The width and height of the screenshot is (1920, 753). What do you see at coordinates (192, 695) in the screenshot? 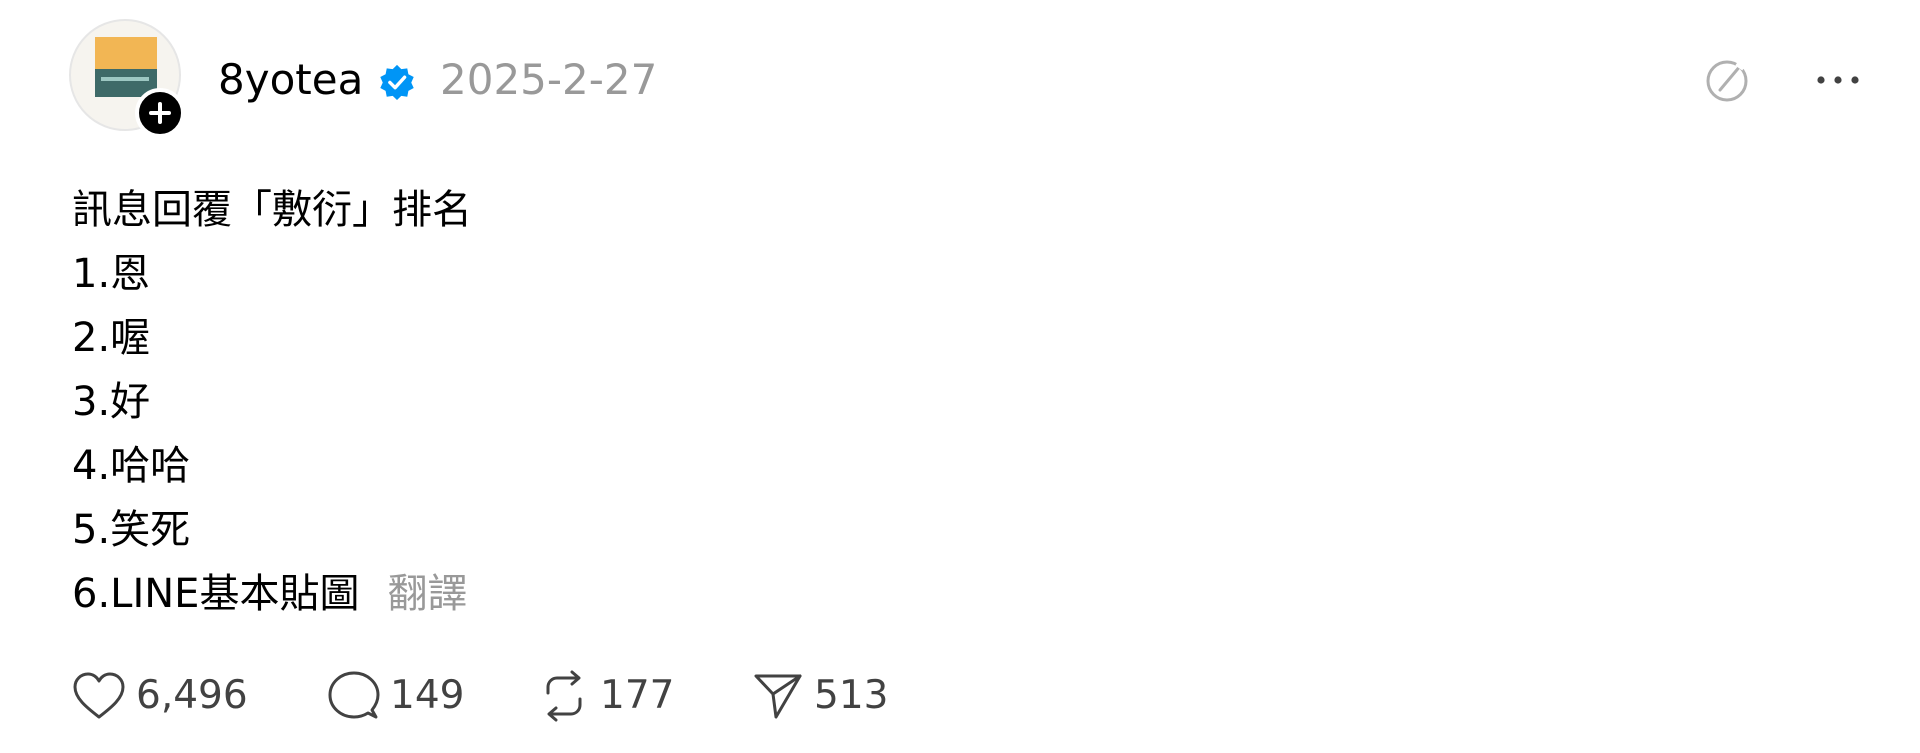
I see `like-count: 6,496` at bounding box center [192, 695].